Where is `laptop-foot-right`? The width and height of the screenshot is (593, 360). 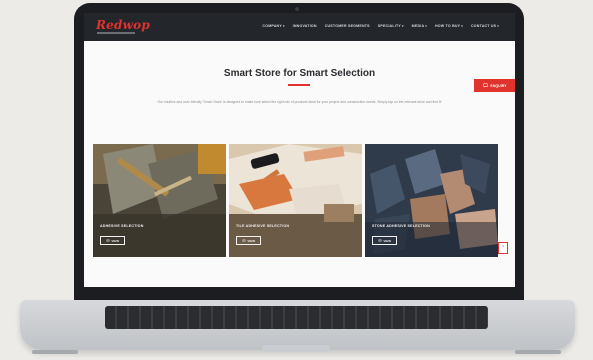 laptop-foot-right is located at coordinates (538, 352).